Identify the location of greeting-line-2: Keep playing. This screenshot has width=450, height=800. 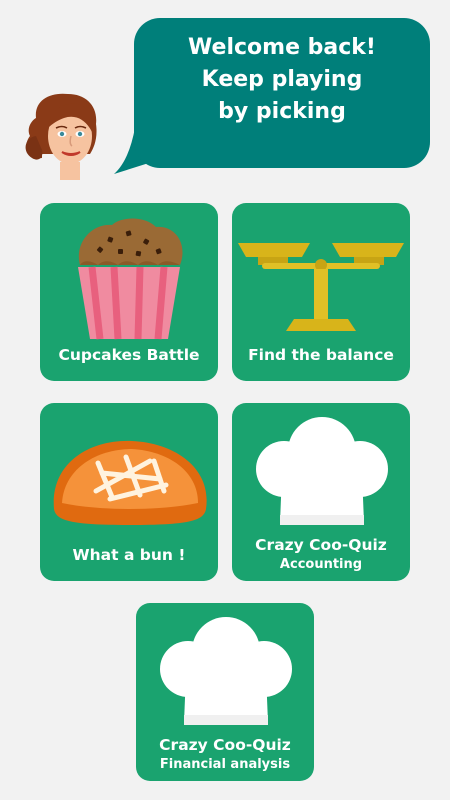
(282, 79).